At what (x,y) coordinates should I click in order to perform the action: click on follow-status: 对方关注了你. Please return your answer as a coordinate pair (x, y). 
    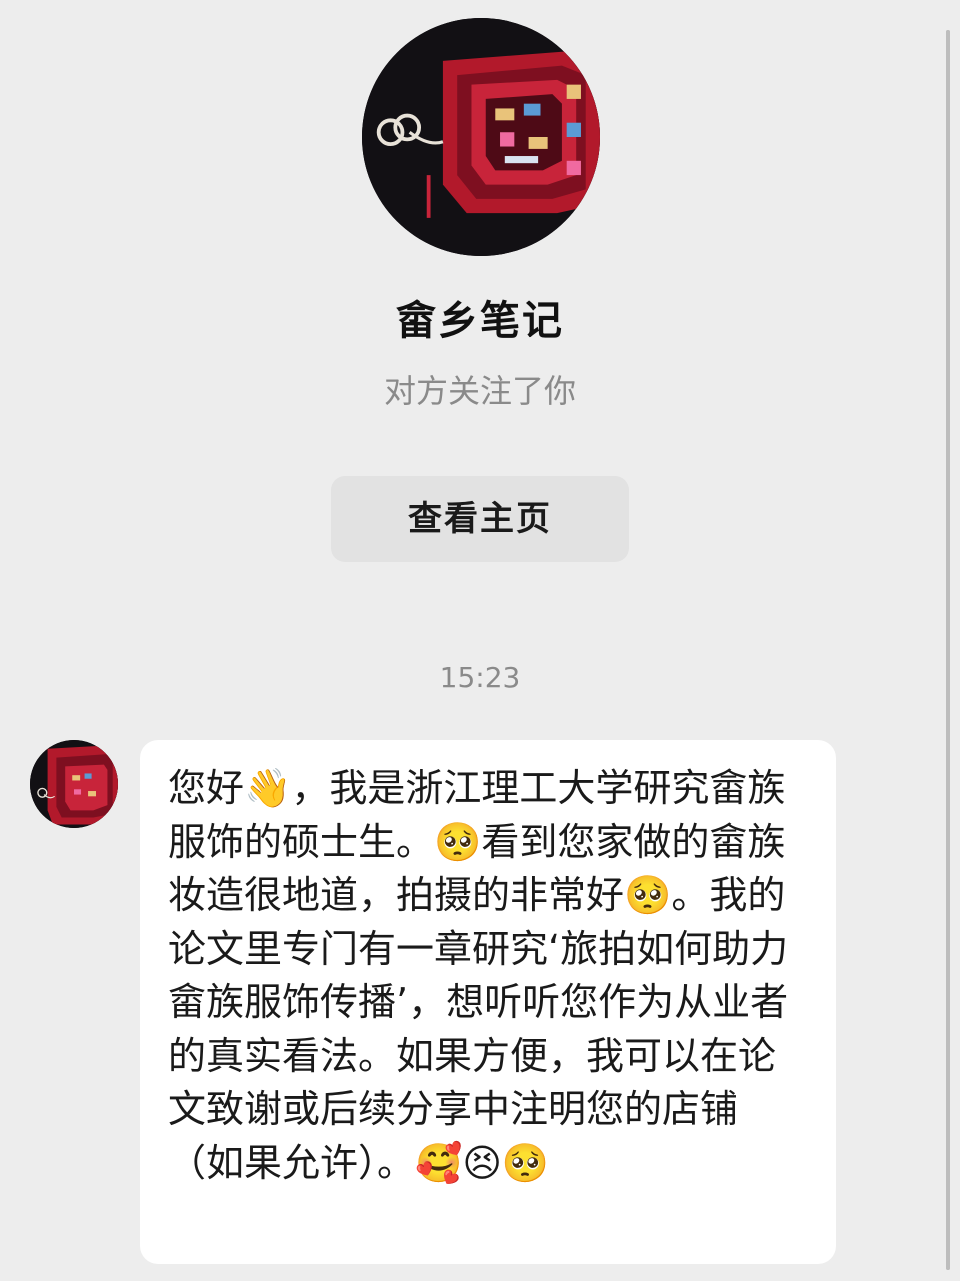
    Looking at the image, I should click on (479, 391).